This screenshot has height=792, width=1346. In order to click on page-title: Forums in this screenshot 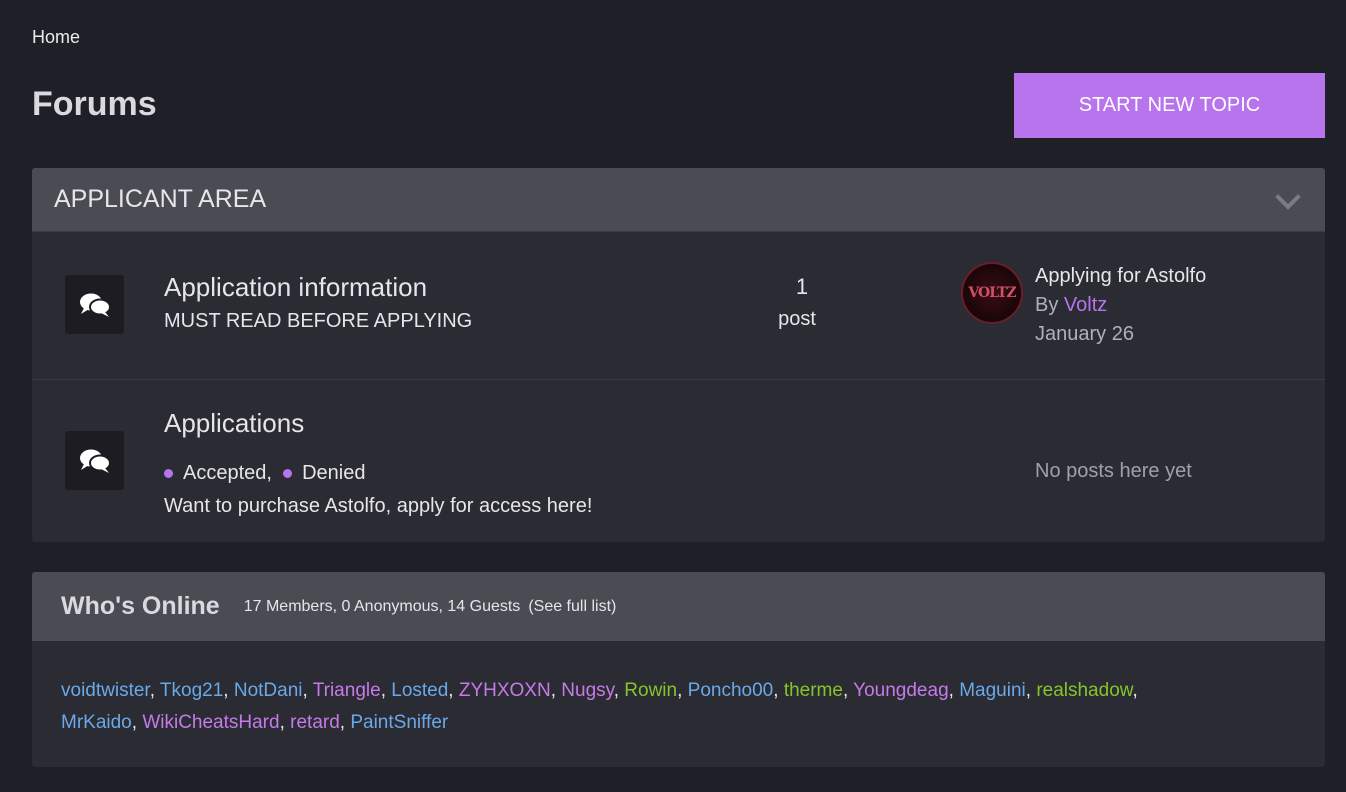, I will do `click(94, 104)`.